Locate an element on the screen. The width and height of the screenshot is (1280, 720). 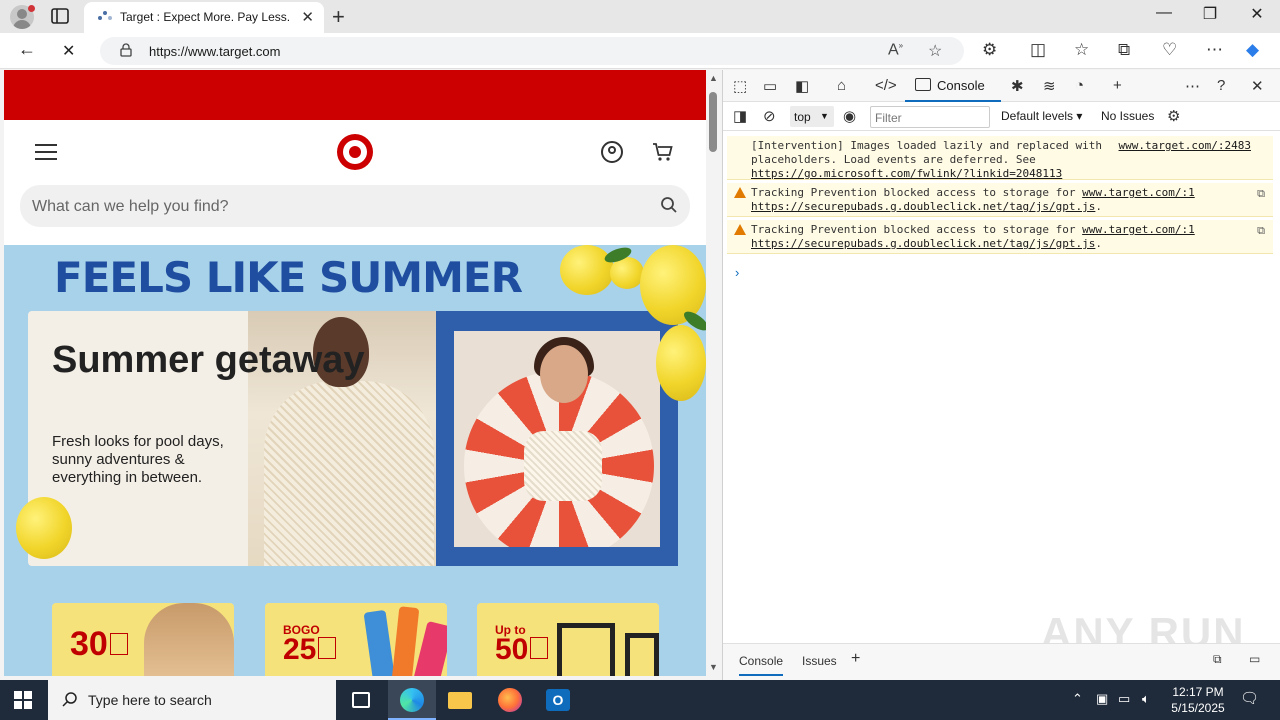
devtools-tab-bar: ⬚ ▭ ◧ ⌂ </> Console ✱ ≋ ◔ + ⋯ ? ✕ is located at coordinates (1001, 86).